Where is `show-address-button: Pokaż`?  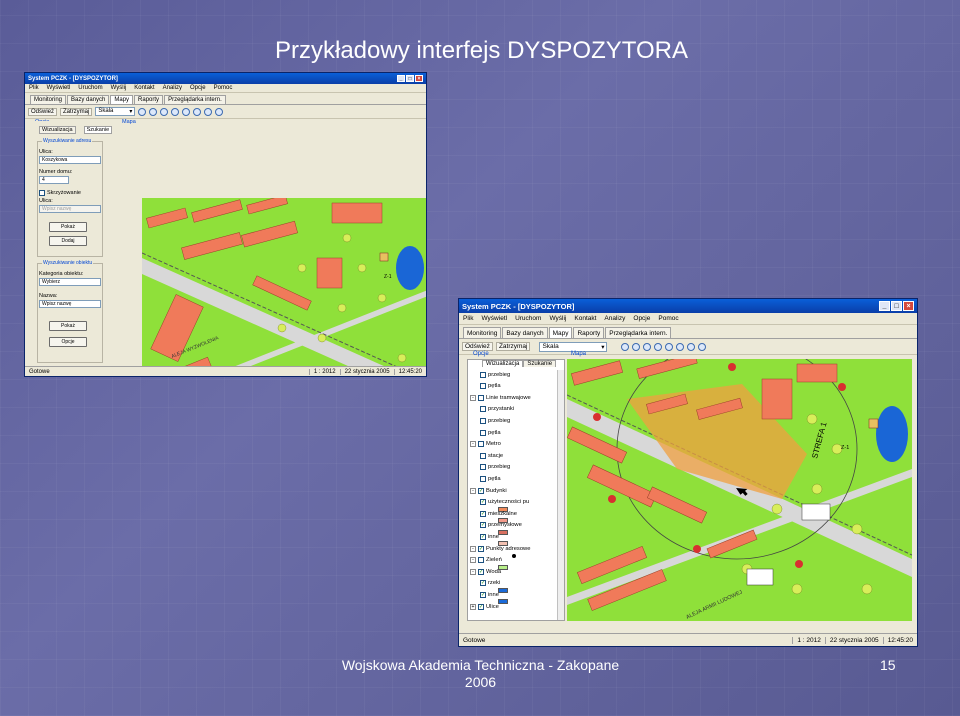
show-address-button: Pokaż is located at coordinates (68, 227).